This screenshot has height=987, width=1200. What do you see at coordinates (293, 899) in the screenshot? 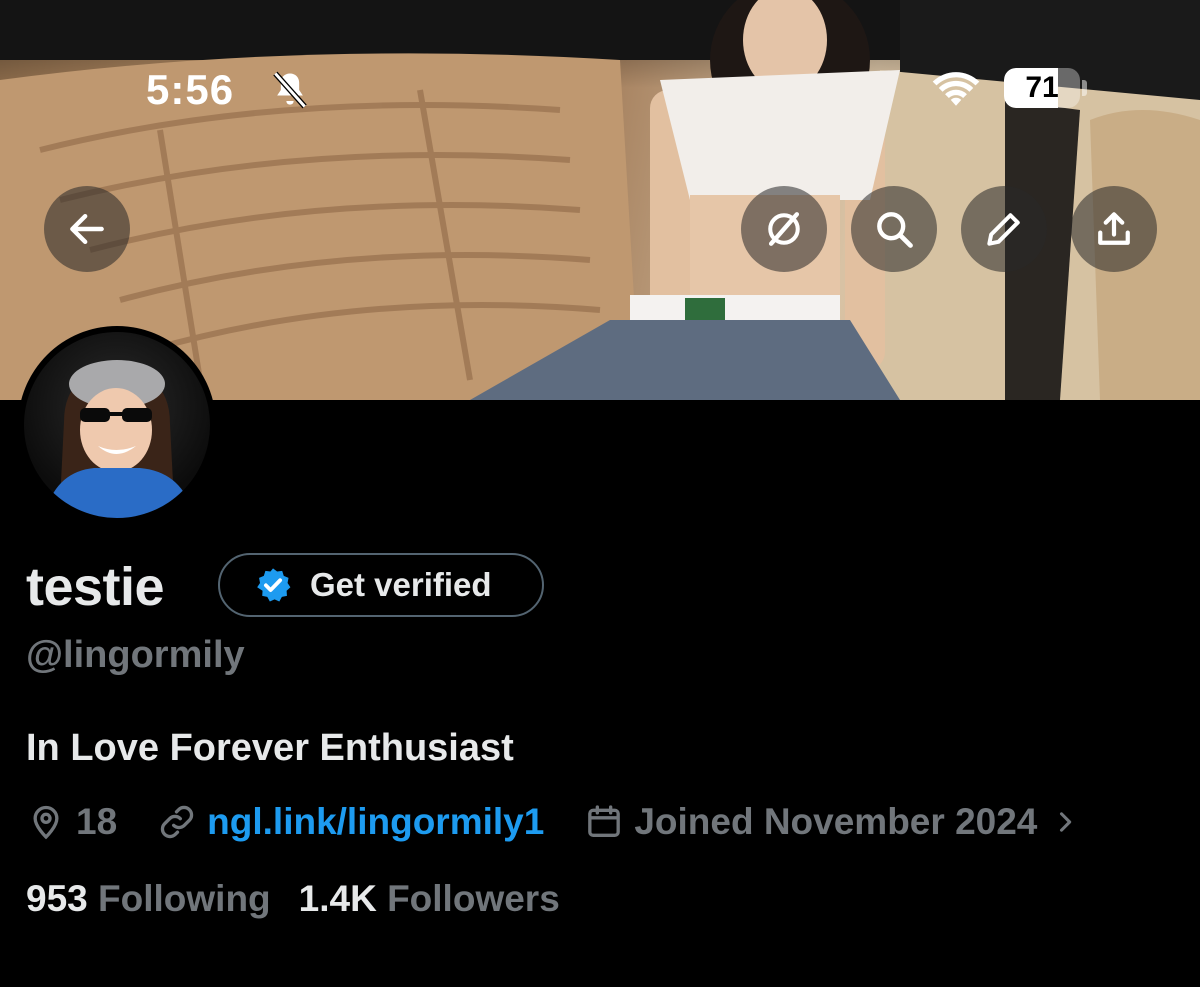
I see `follow-stats: 953 Following 1.4K Followers` at bounding box center [293, 899].